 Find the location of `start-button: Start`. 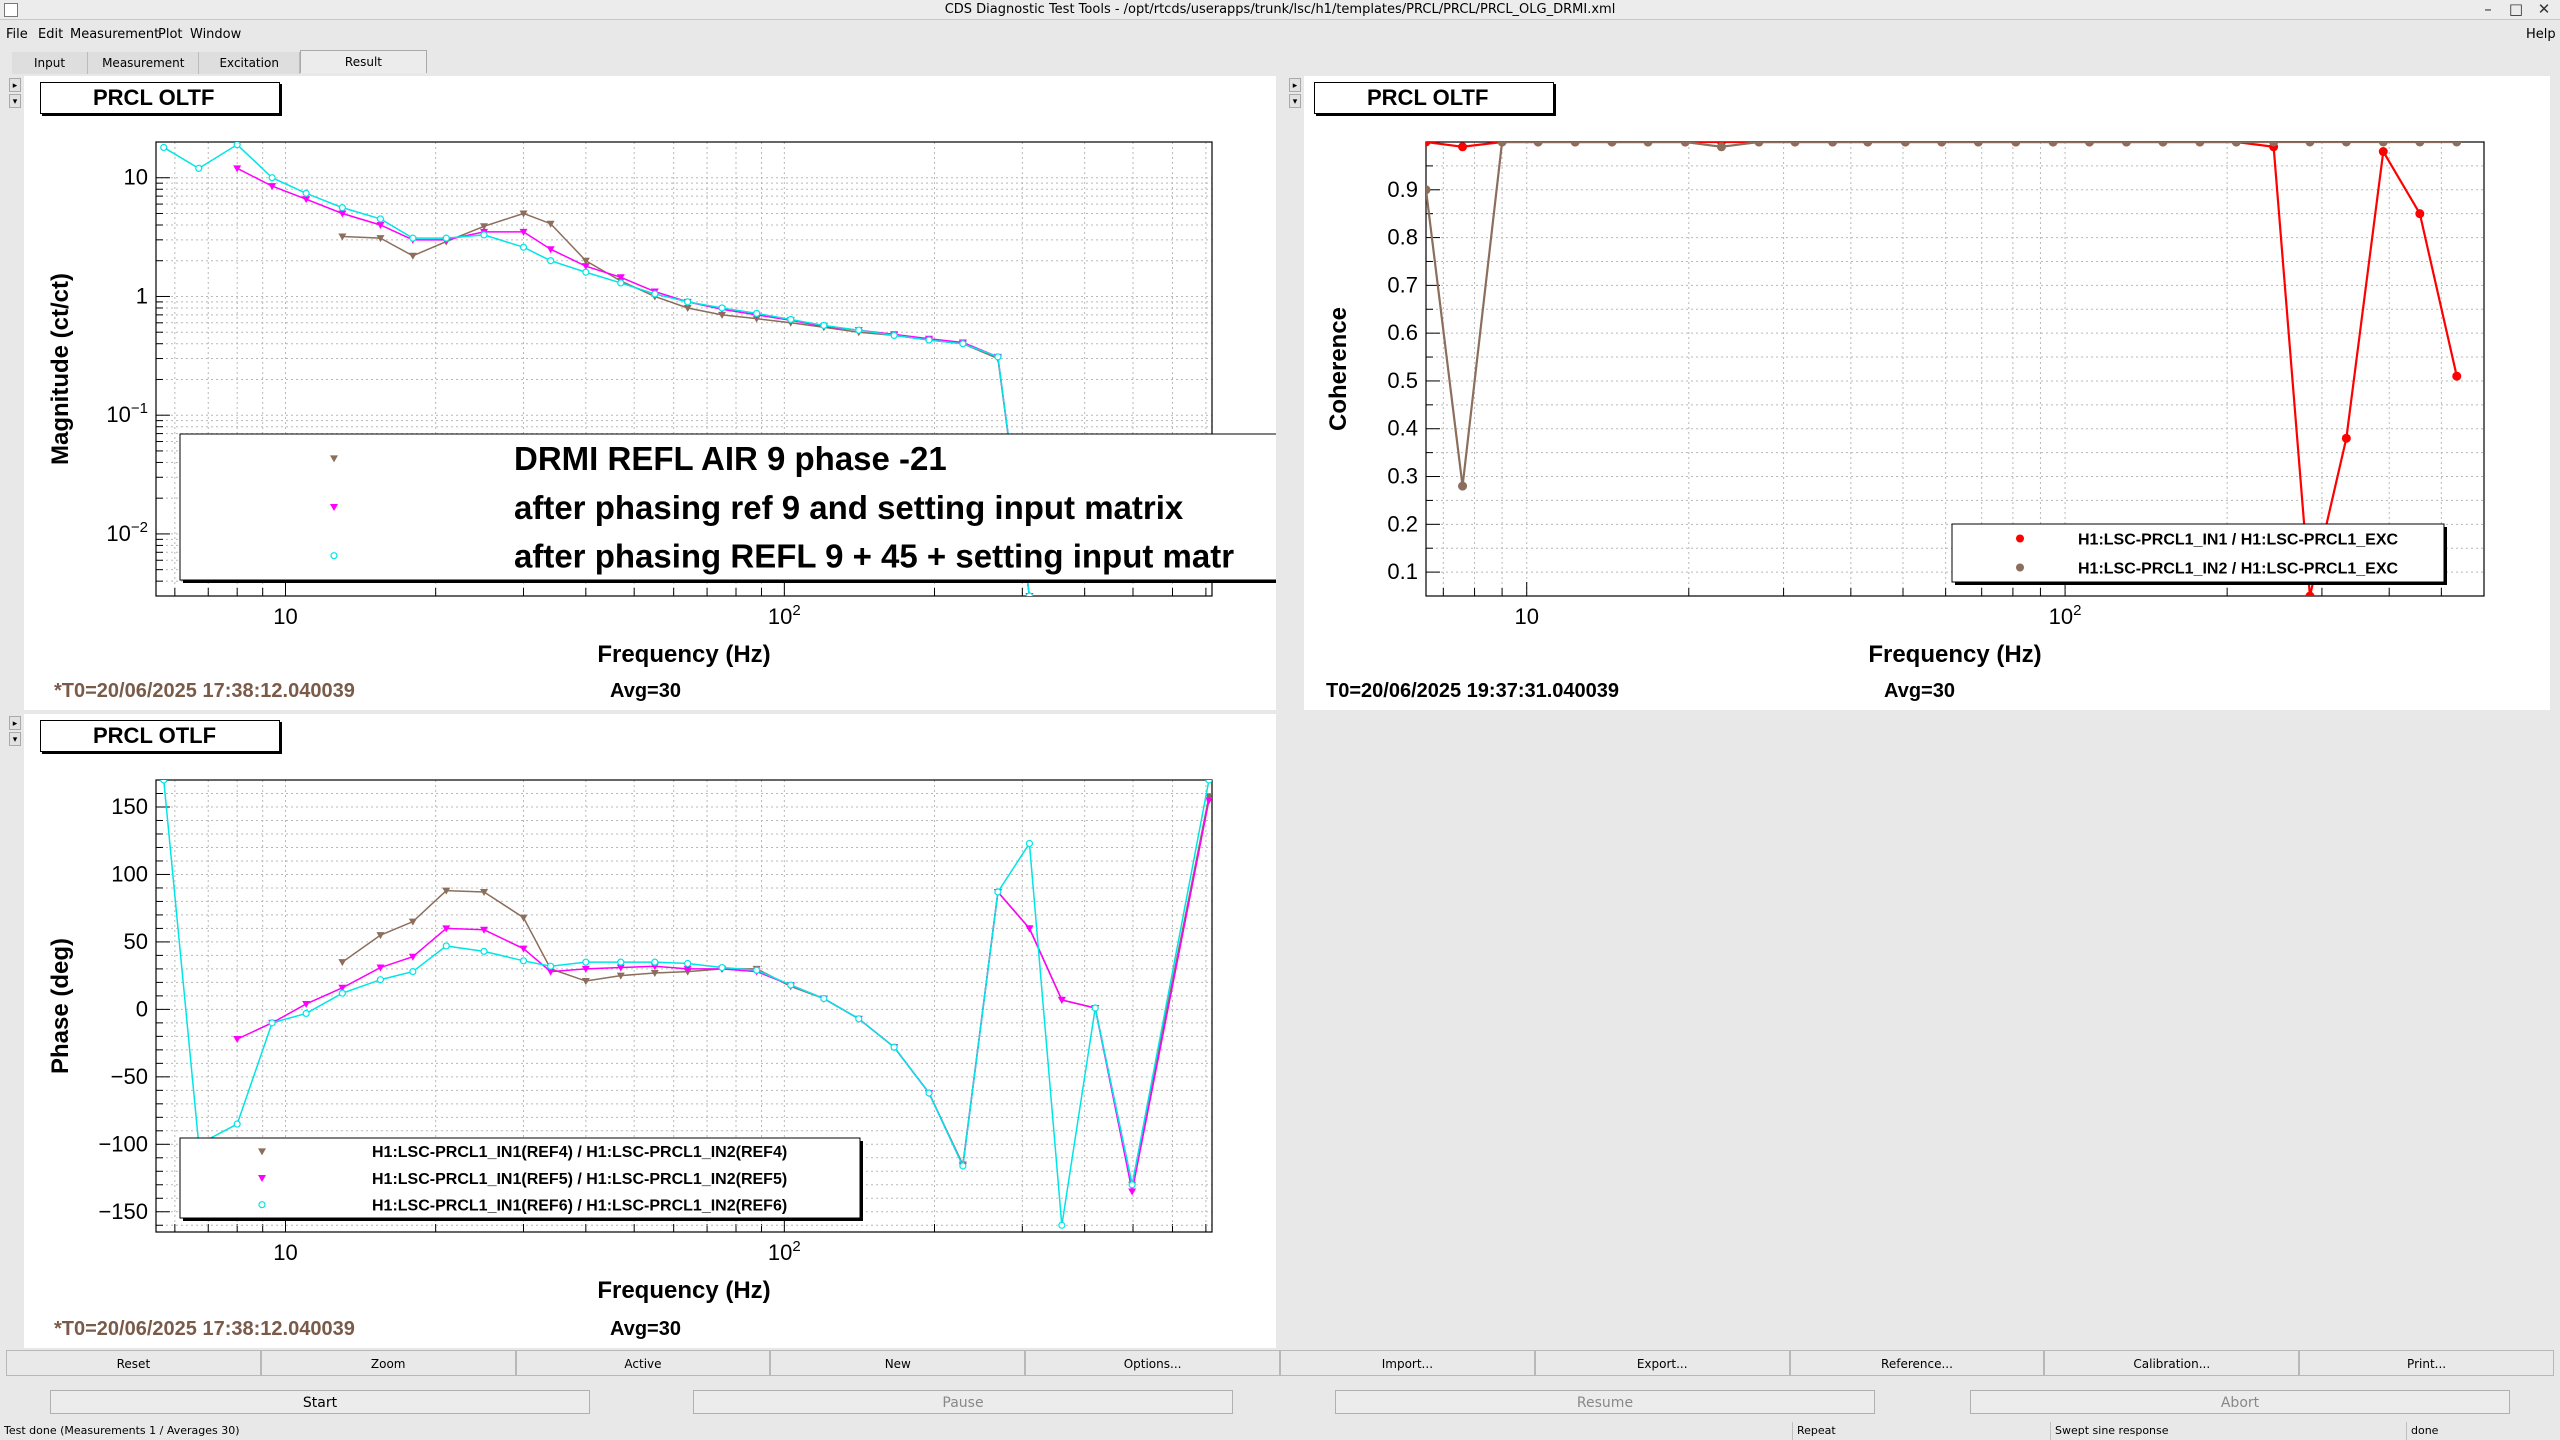

start-button: Start is located at coordinates (320, 1402).